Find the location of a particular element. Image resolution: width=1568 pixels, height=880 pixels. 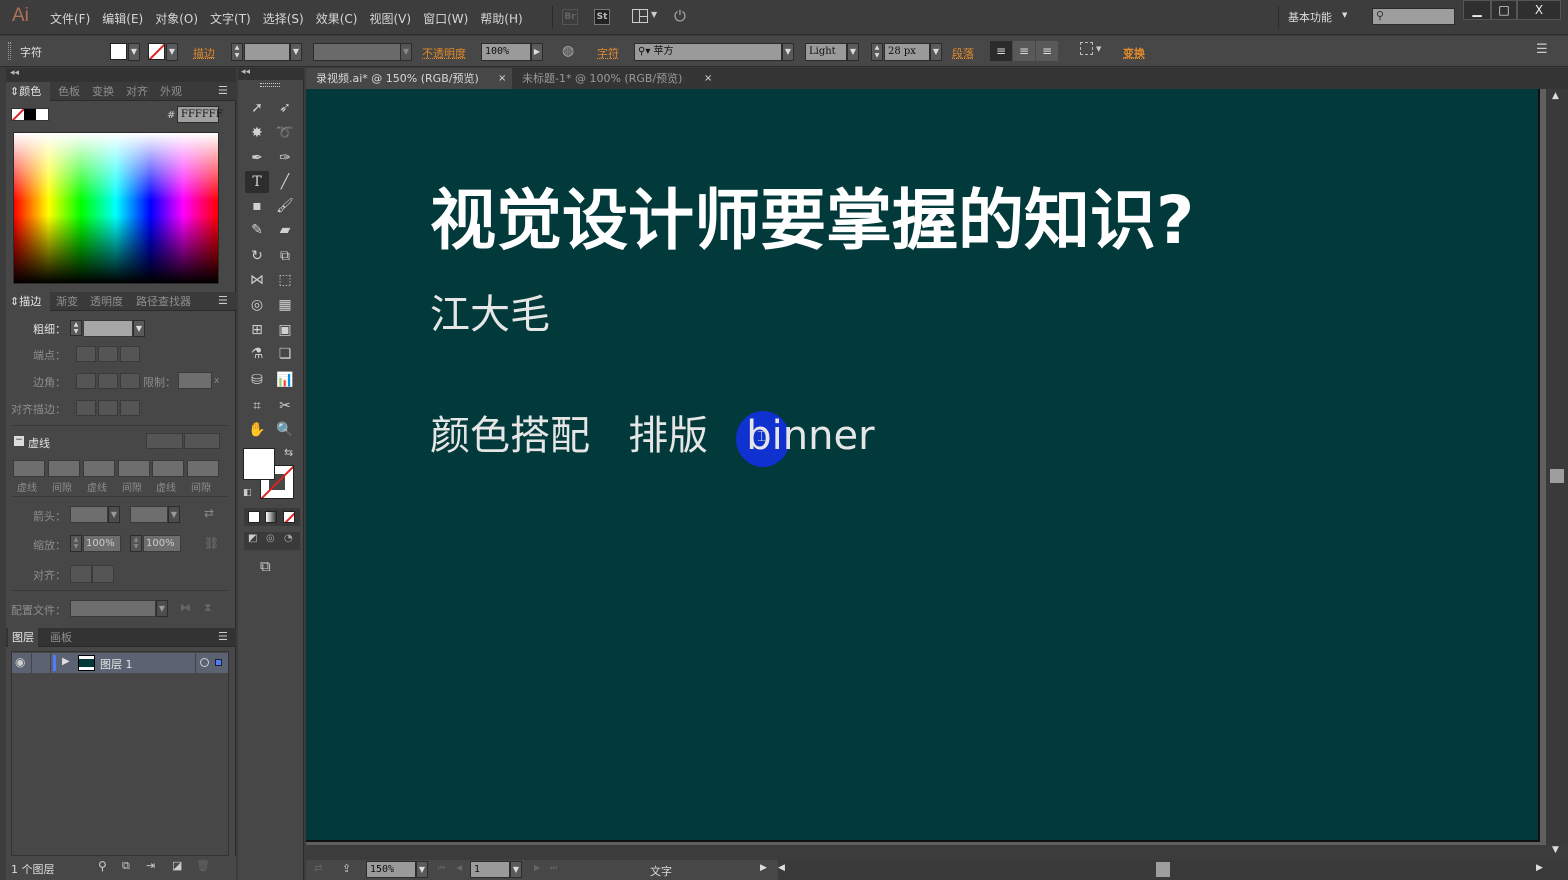

blend-tool-icon: ❏ is located at coordinates (285, 354).